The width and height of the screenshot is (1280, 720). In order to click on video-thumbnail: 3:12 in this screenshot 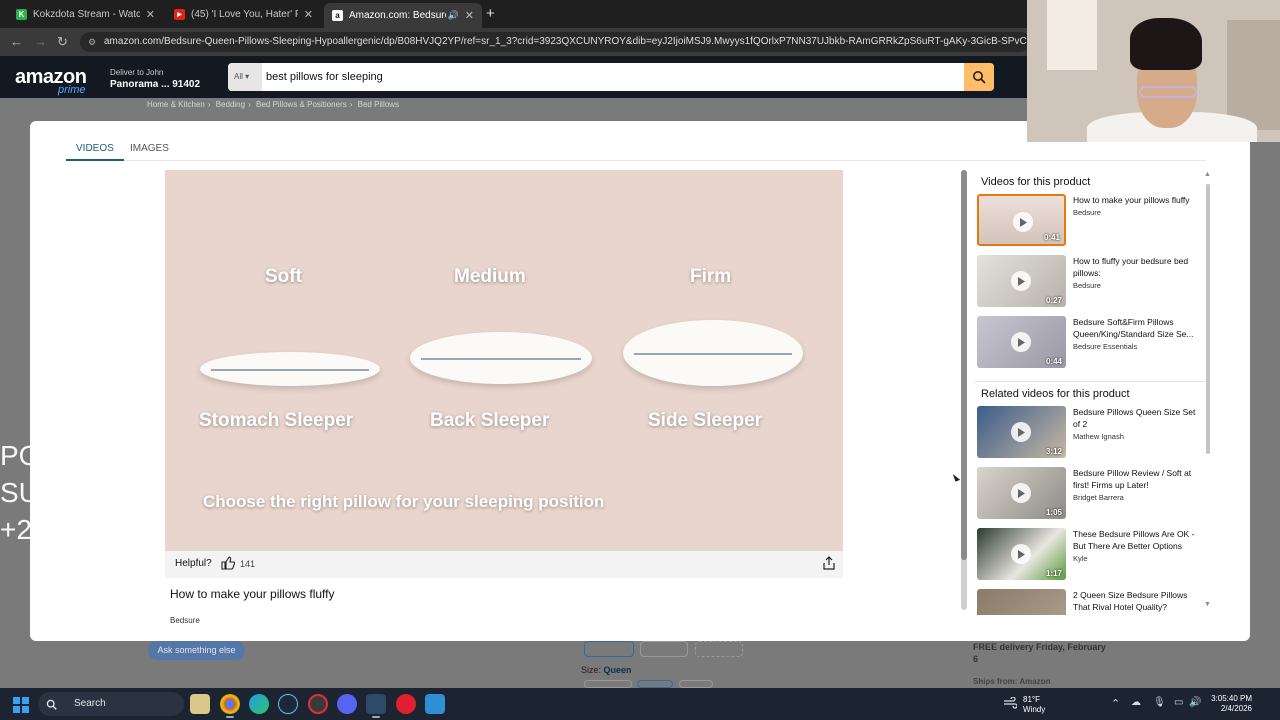, I will do `click(1021, 432)`.